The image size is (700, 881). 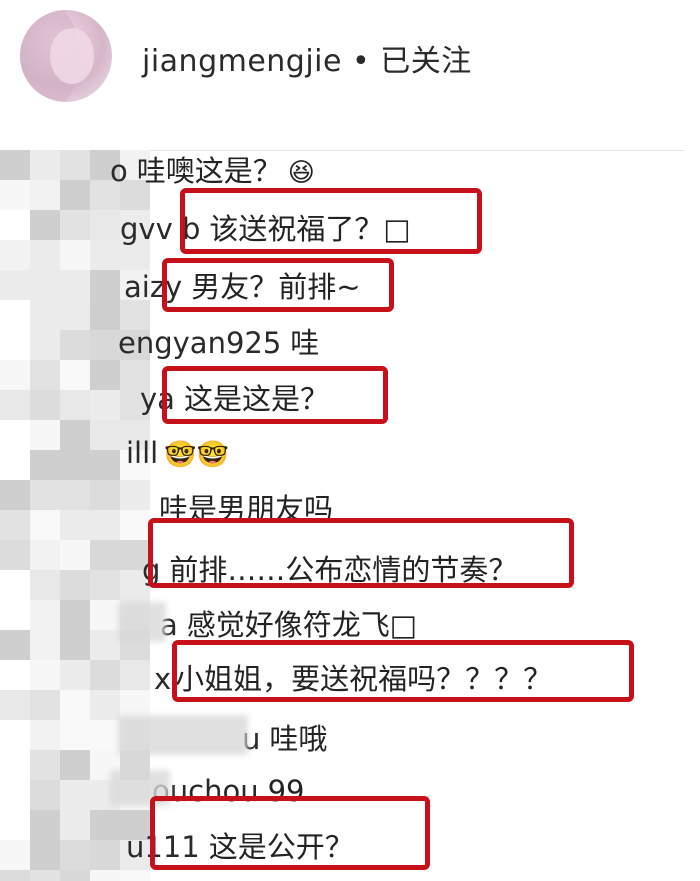 What do you see at coordinates (307, 58) in the screenshot?
I see `username-follow-status: jiangmengjie • 已关注` at bounding box center [307, 58].